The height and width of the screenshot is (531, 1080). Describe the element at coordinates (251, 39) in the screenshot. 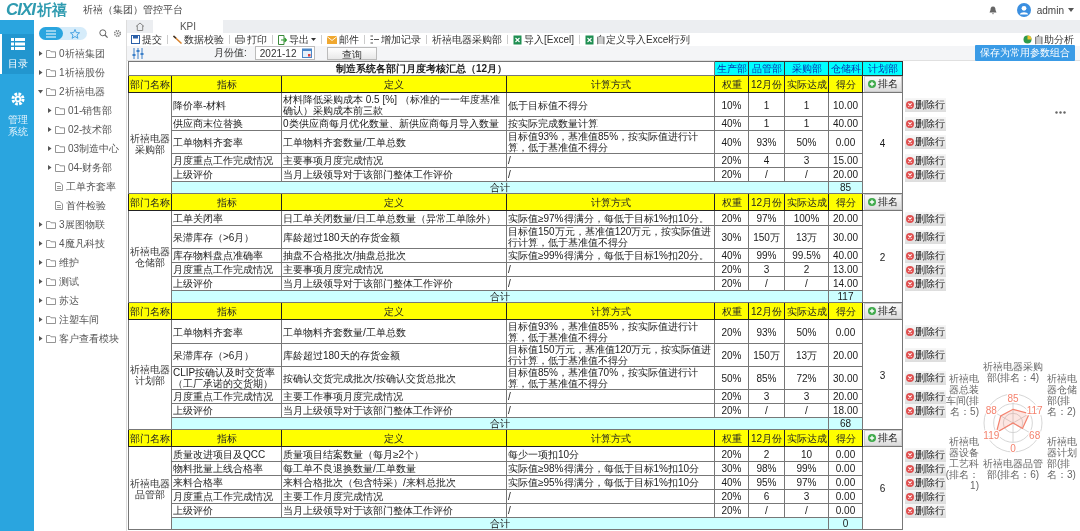

I see `toolbar-button: 打印` at that location.